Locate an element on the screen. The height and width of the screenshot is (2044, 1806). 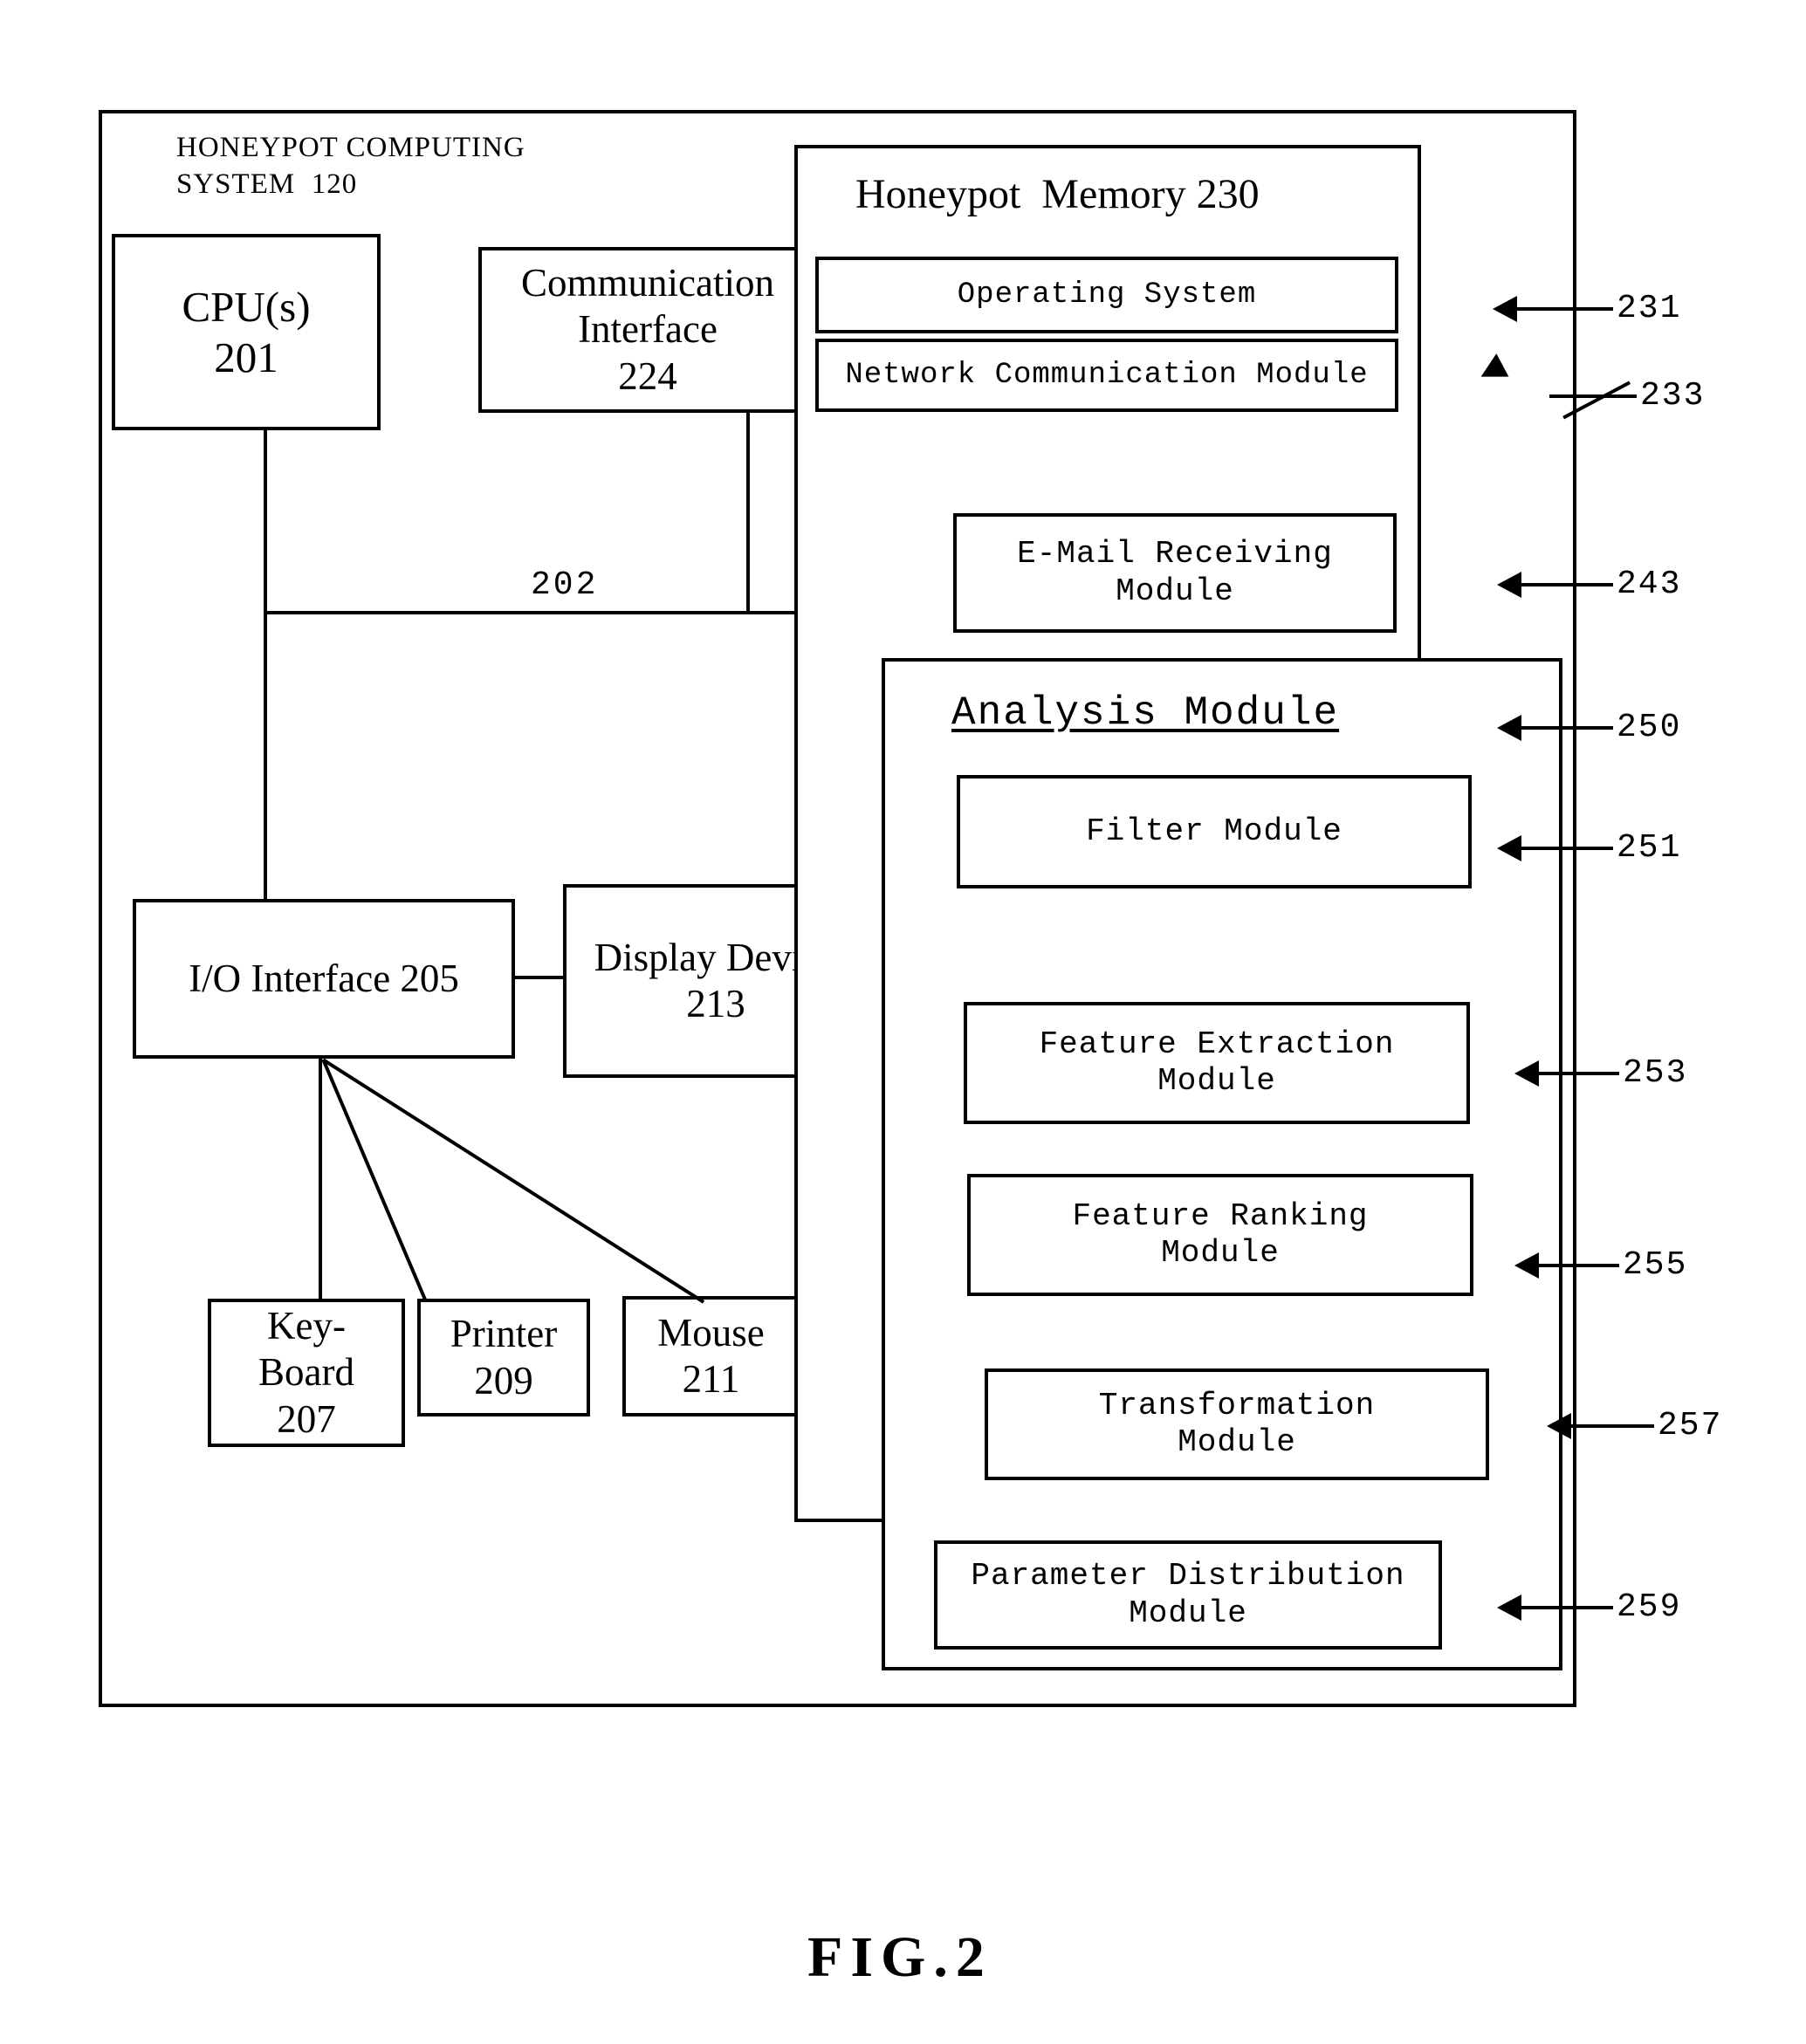
ref-number-231: 231 is located at coordinates (1649, 309).